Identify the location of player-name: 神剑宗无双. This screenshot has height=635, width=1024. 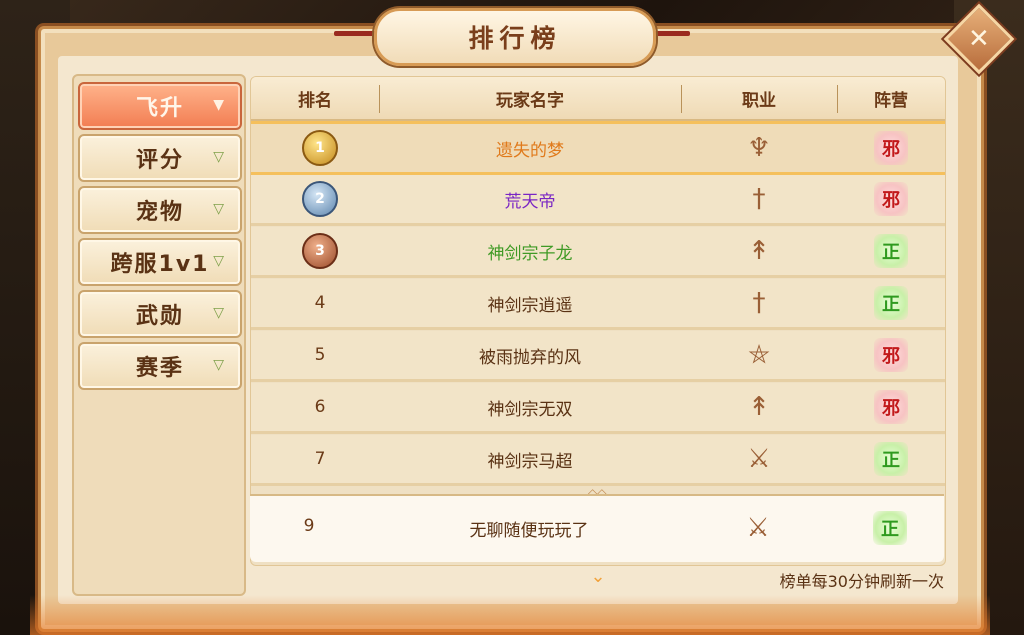
(530, 409).